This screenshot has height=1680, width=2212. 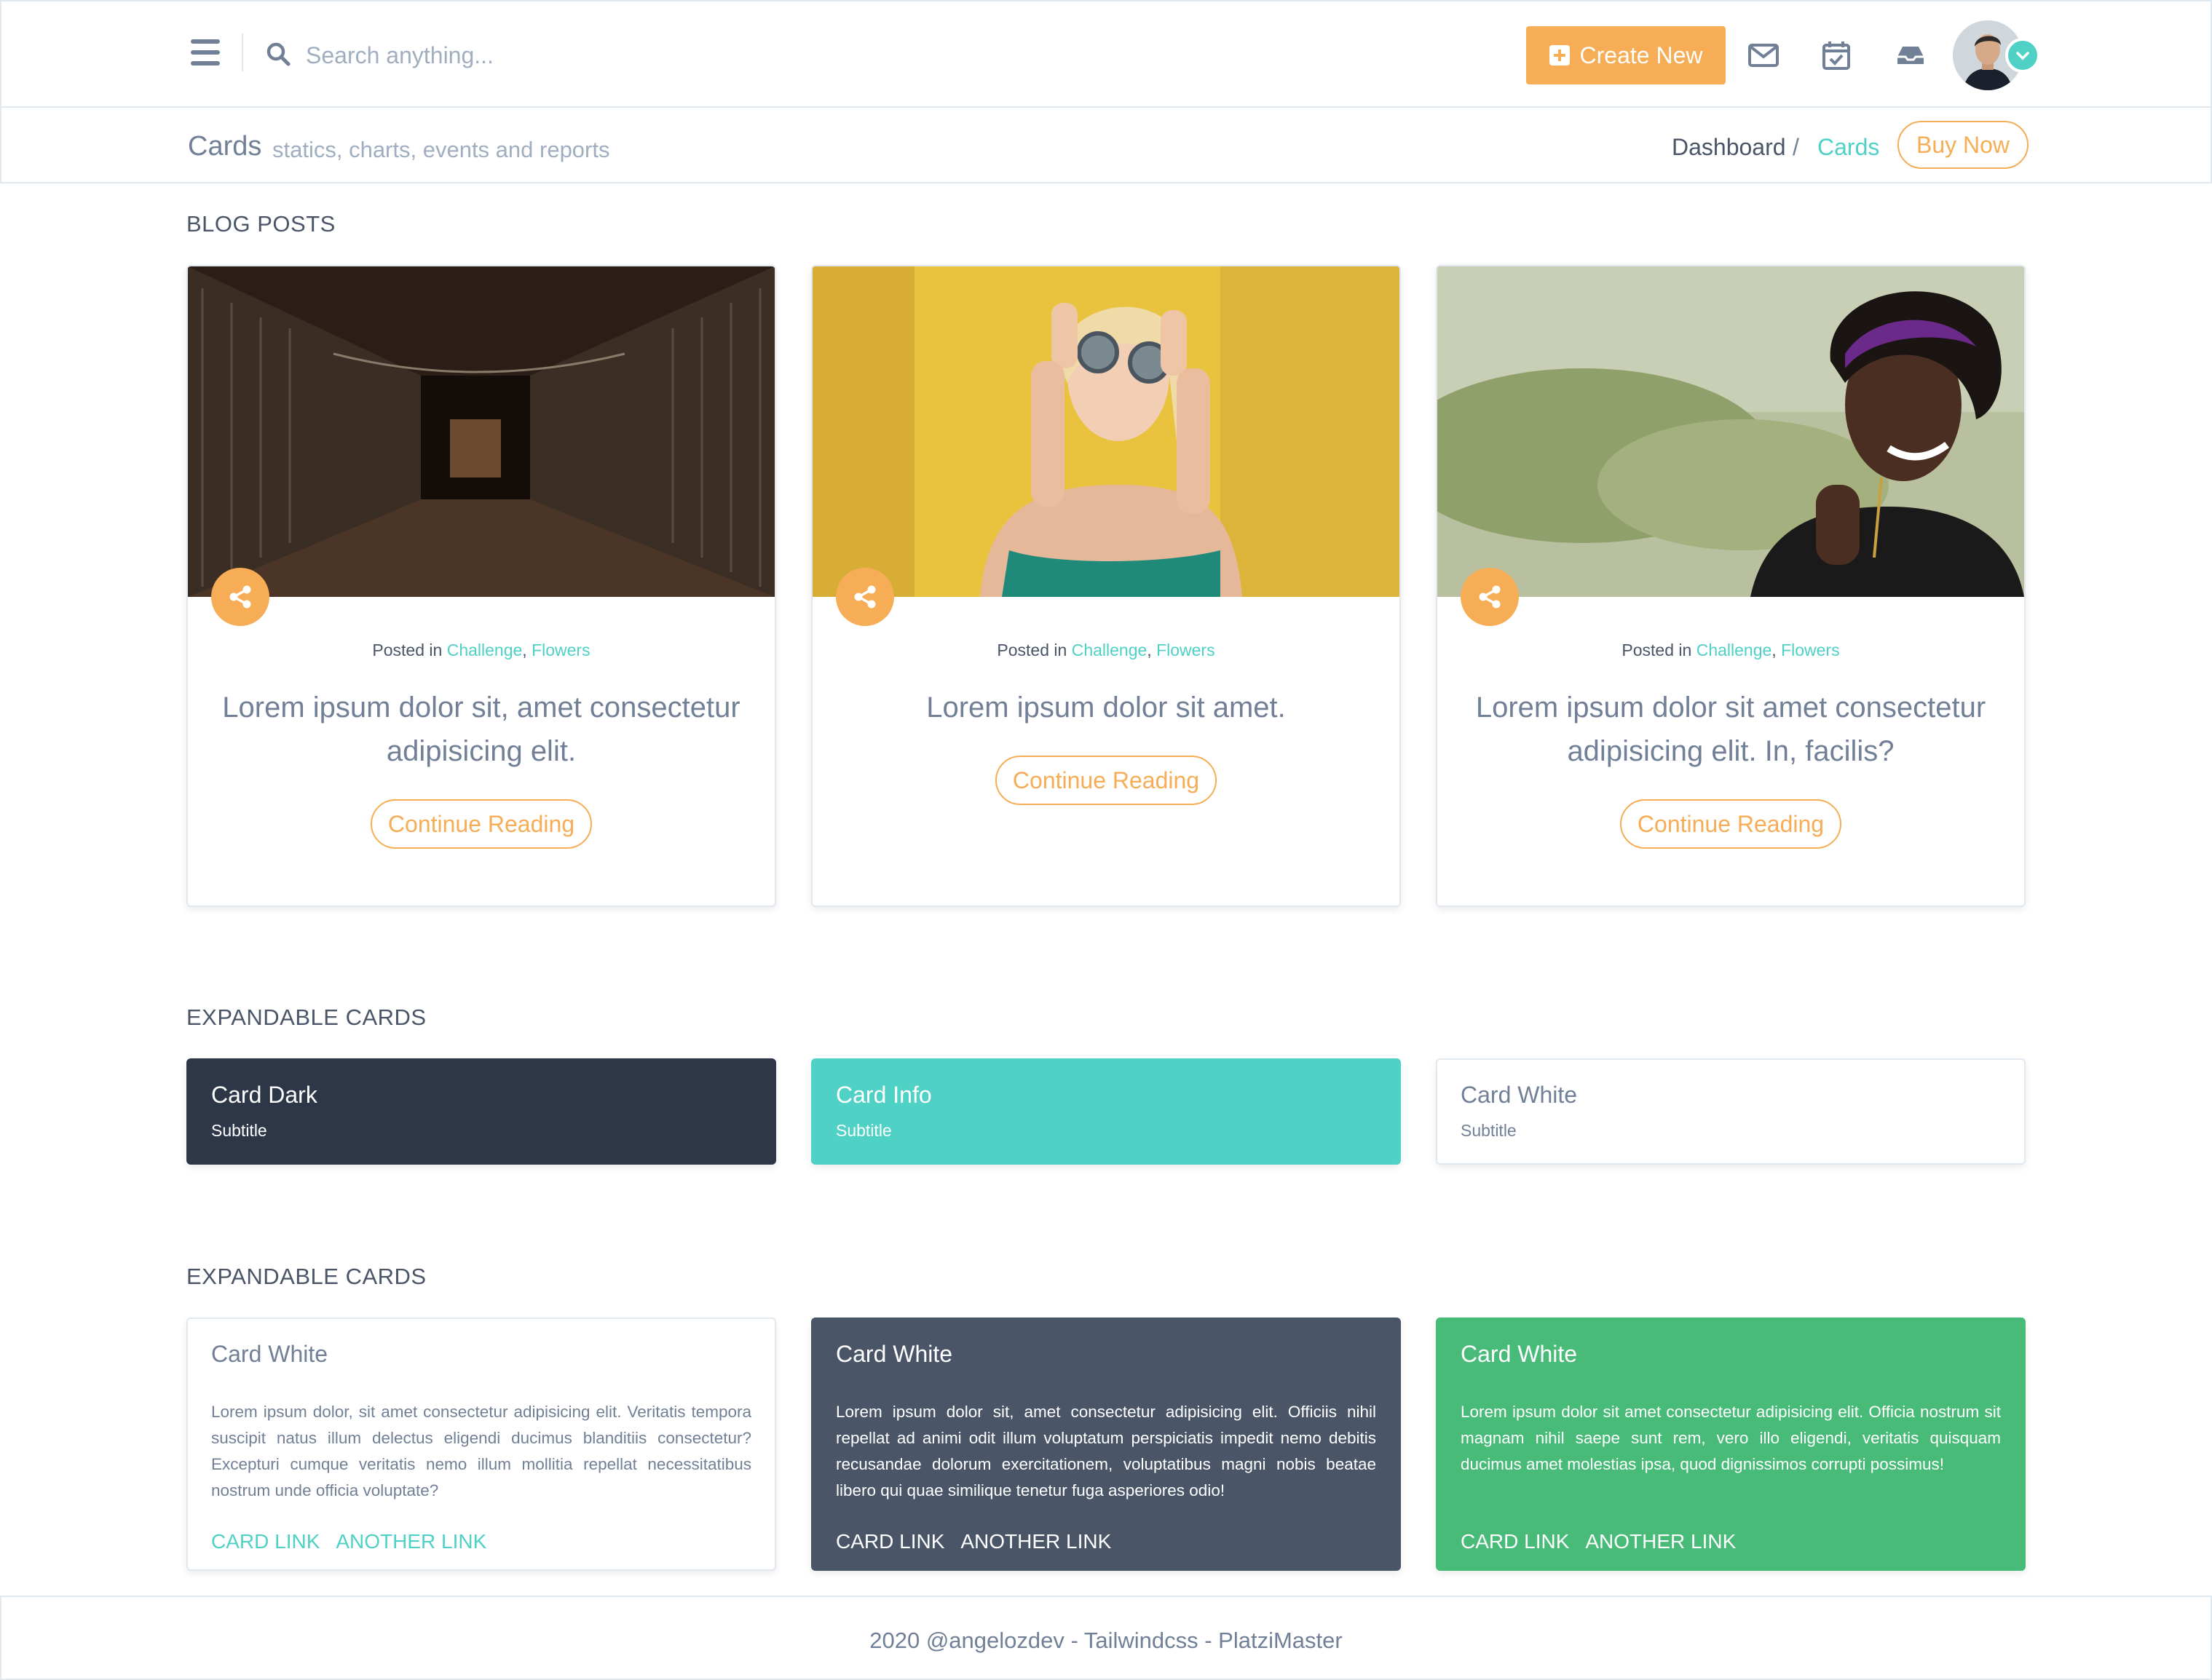 What do you see at coordinates (1106, 1111) in the screenshot?
I see `card-info: Card Info Subtitle` at bounding box center [1106, 1111].